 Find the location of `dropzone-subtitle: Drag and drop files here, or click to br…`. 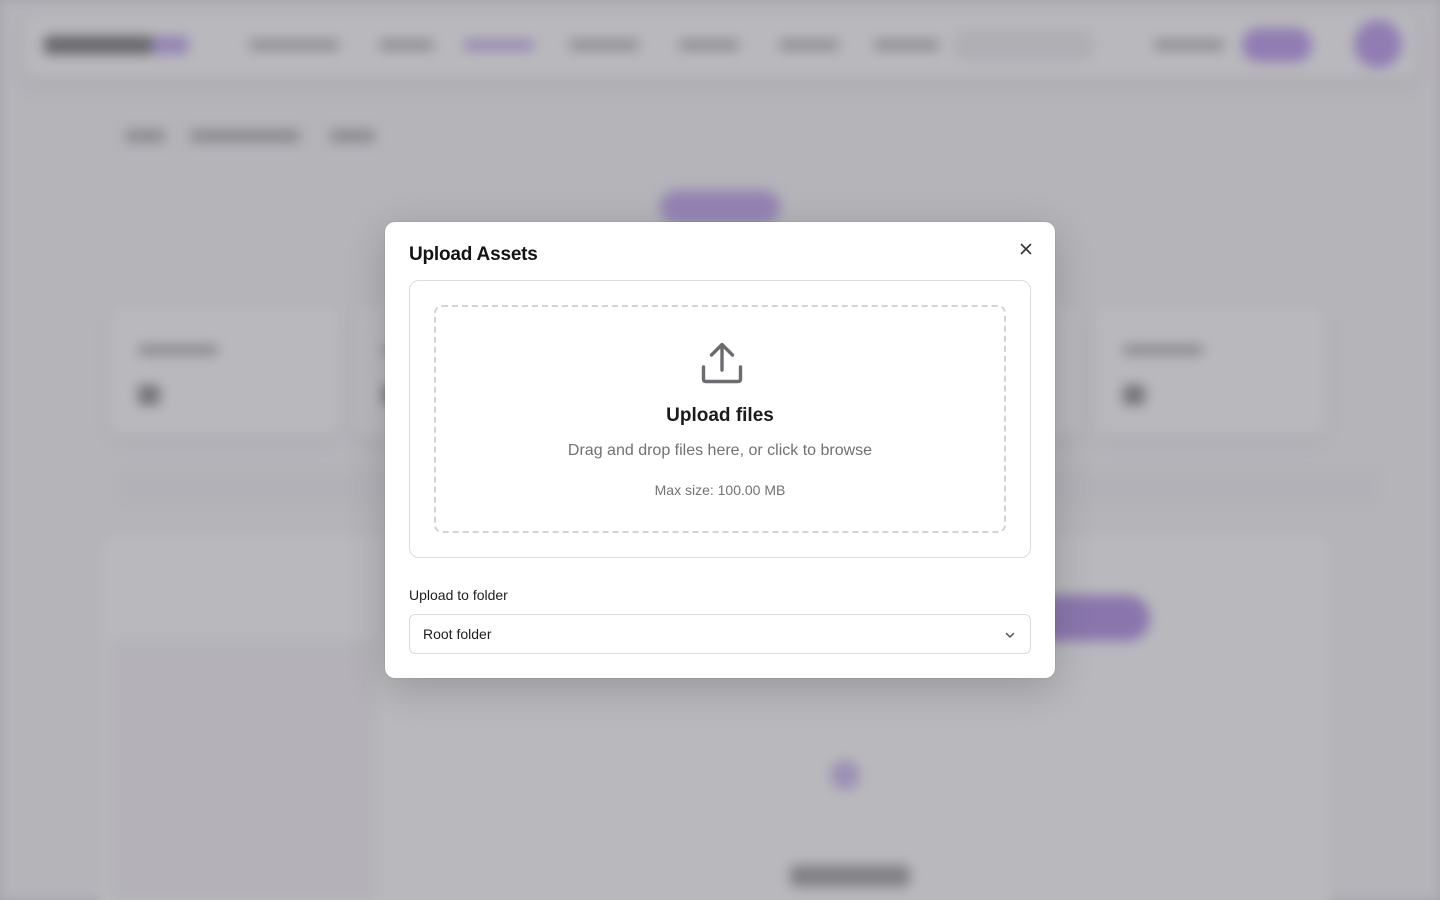

dropzone-subtitle: Drag and drop files here, or click to br… is located at coordinates (720, 450).